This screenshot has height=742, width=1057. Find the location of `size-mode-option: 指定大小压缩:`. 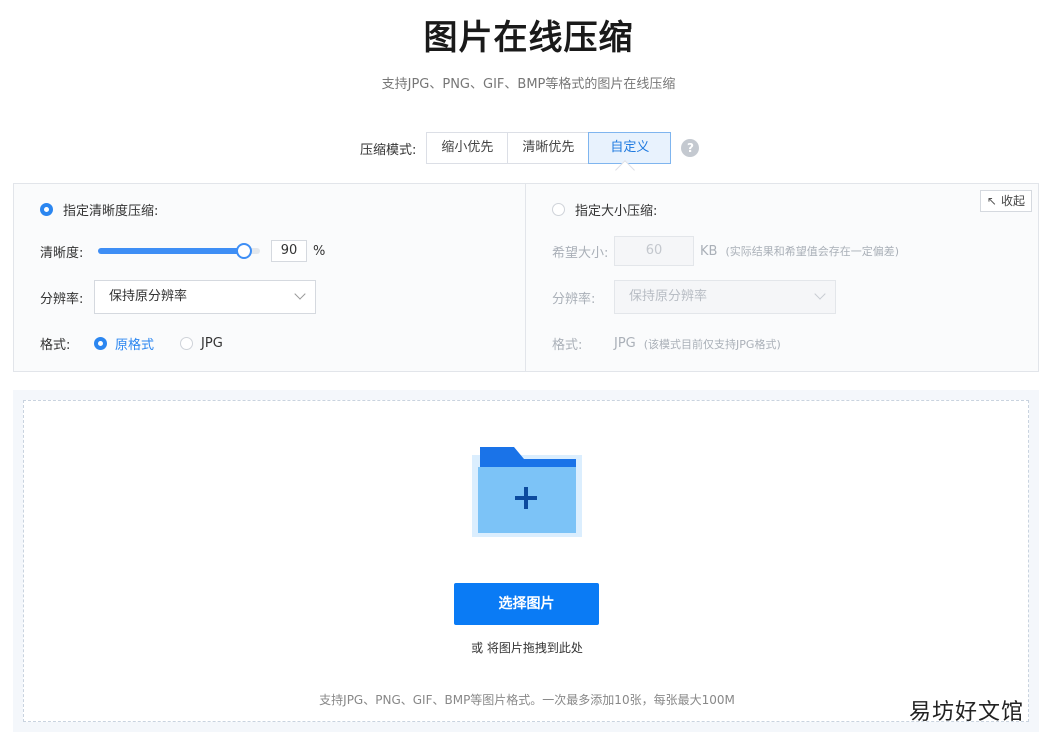

size-mode-option: 指定大小压缩: is located at coordinates (604, 209).